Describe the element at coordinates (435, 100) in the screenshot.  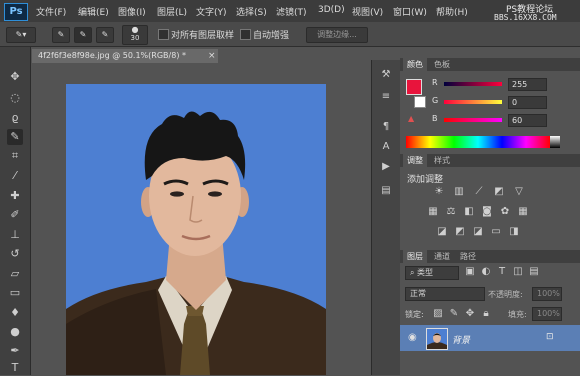
I see `channel-g-label: G` at that location.